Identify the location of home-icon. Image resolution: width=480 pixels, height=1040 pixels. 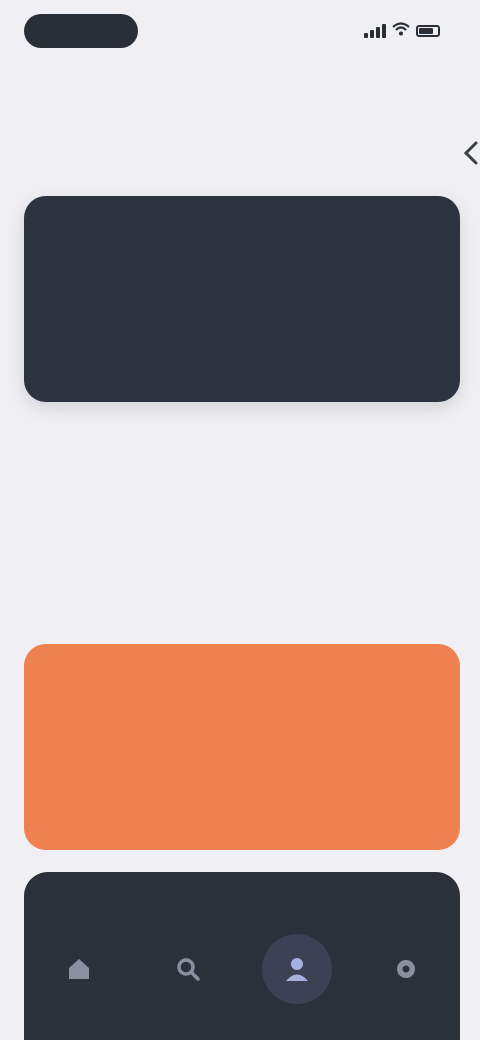
(78, 969).